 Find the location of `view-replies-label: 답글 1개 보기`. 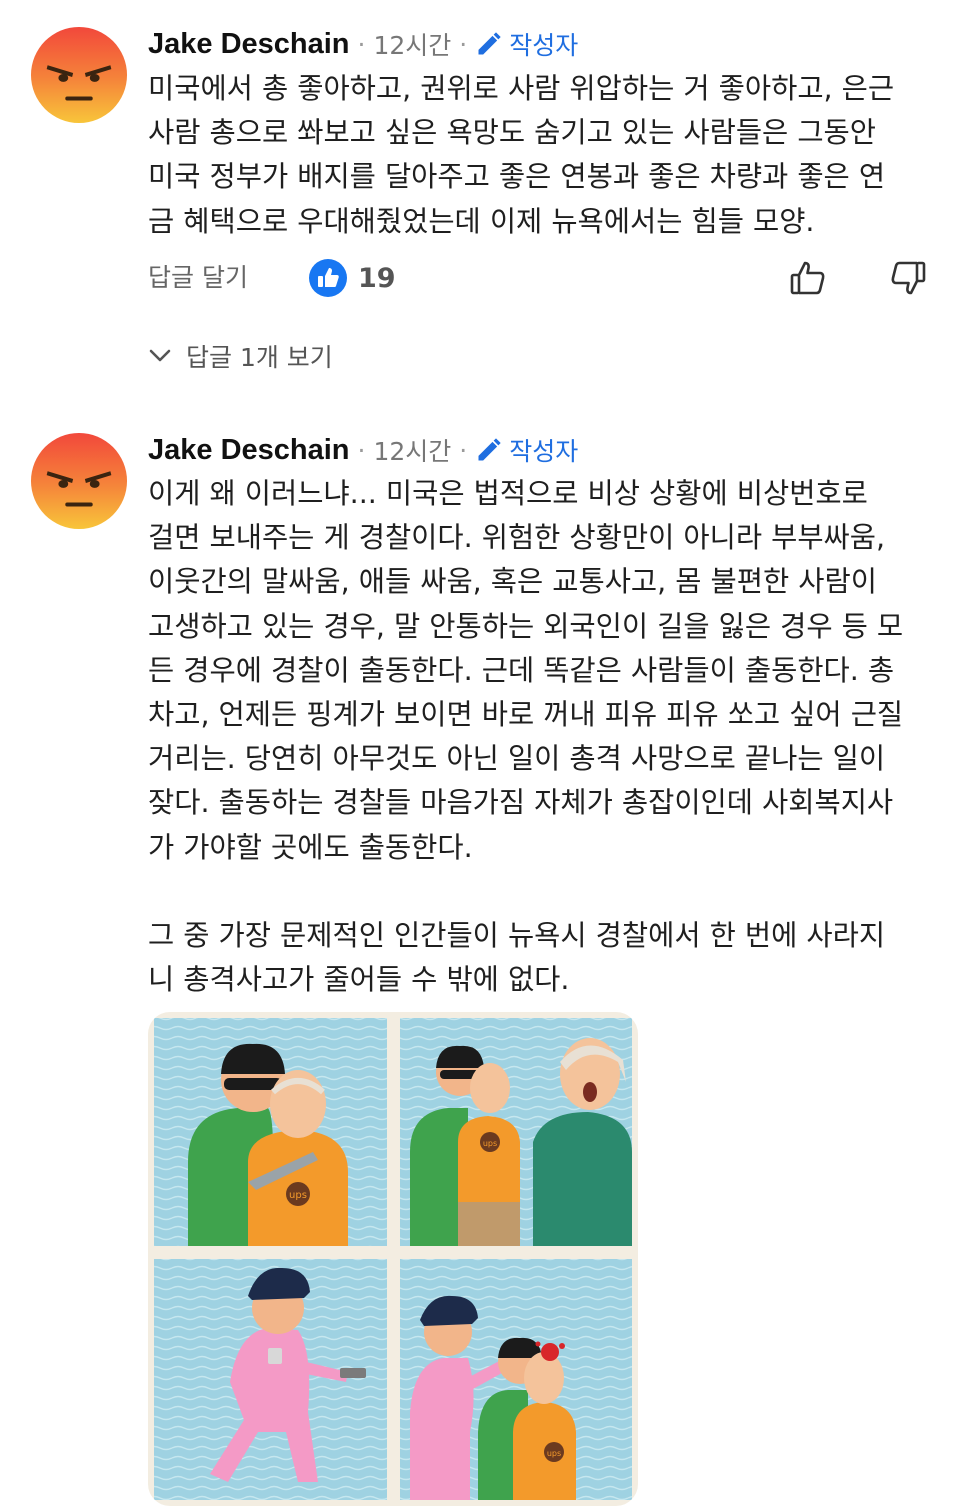

view-replies-label: 답글 1개 보기 is located at coordinates (259, 357).